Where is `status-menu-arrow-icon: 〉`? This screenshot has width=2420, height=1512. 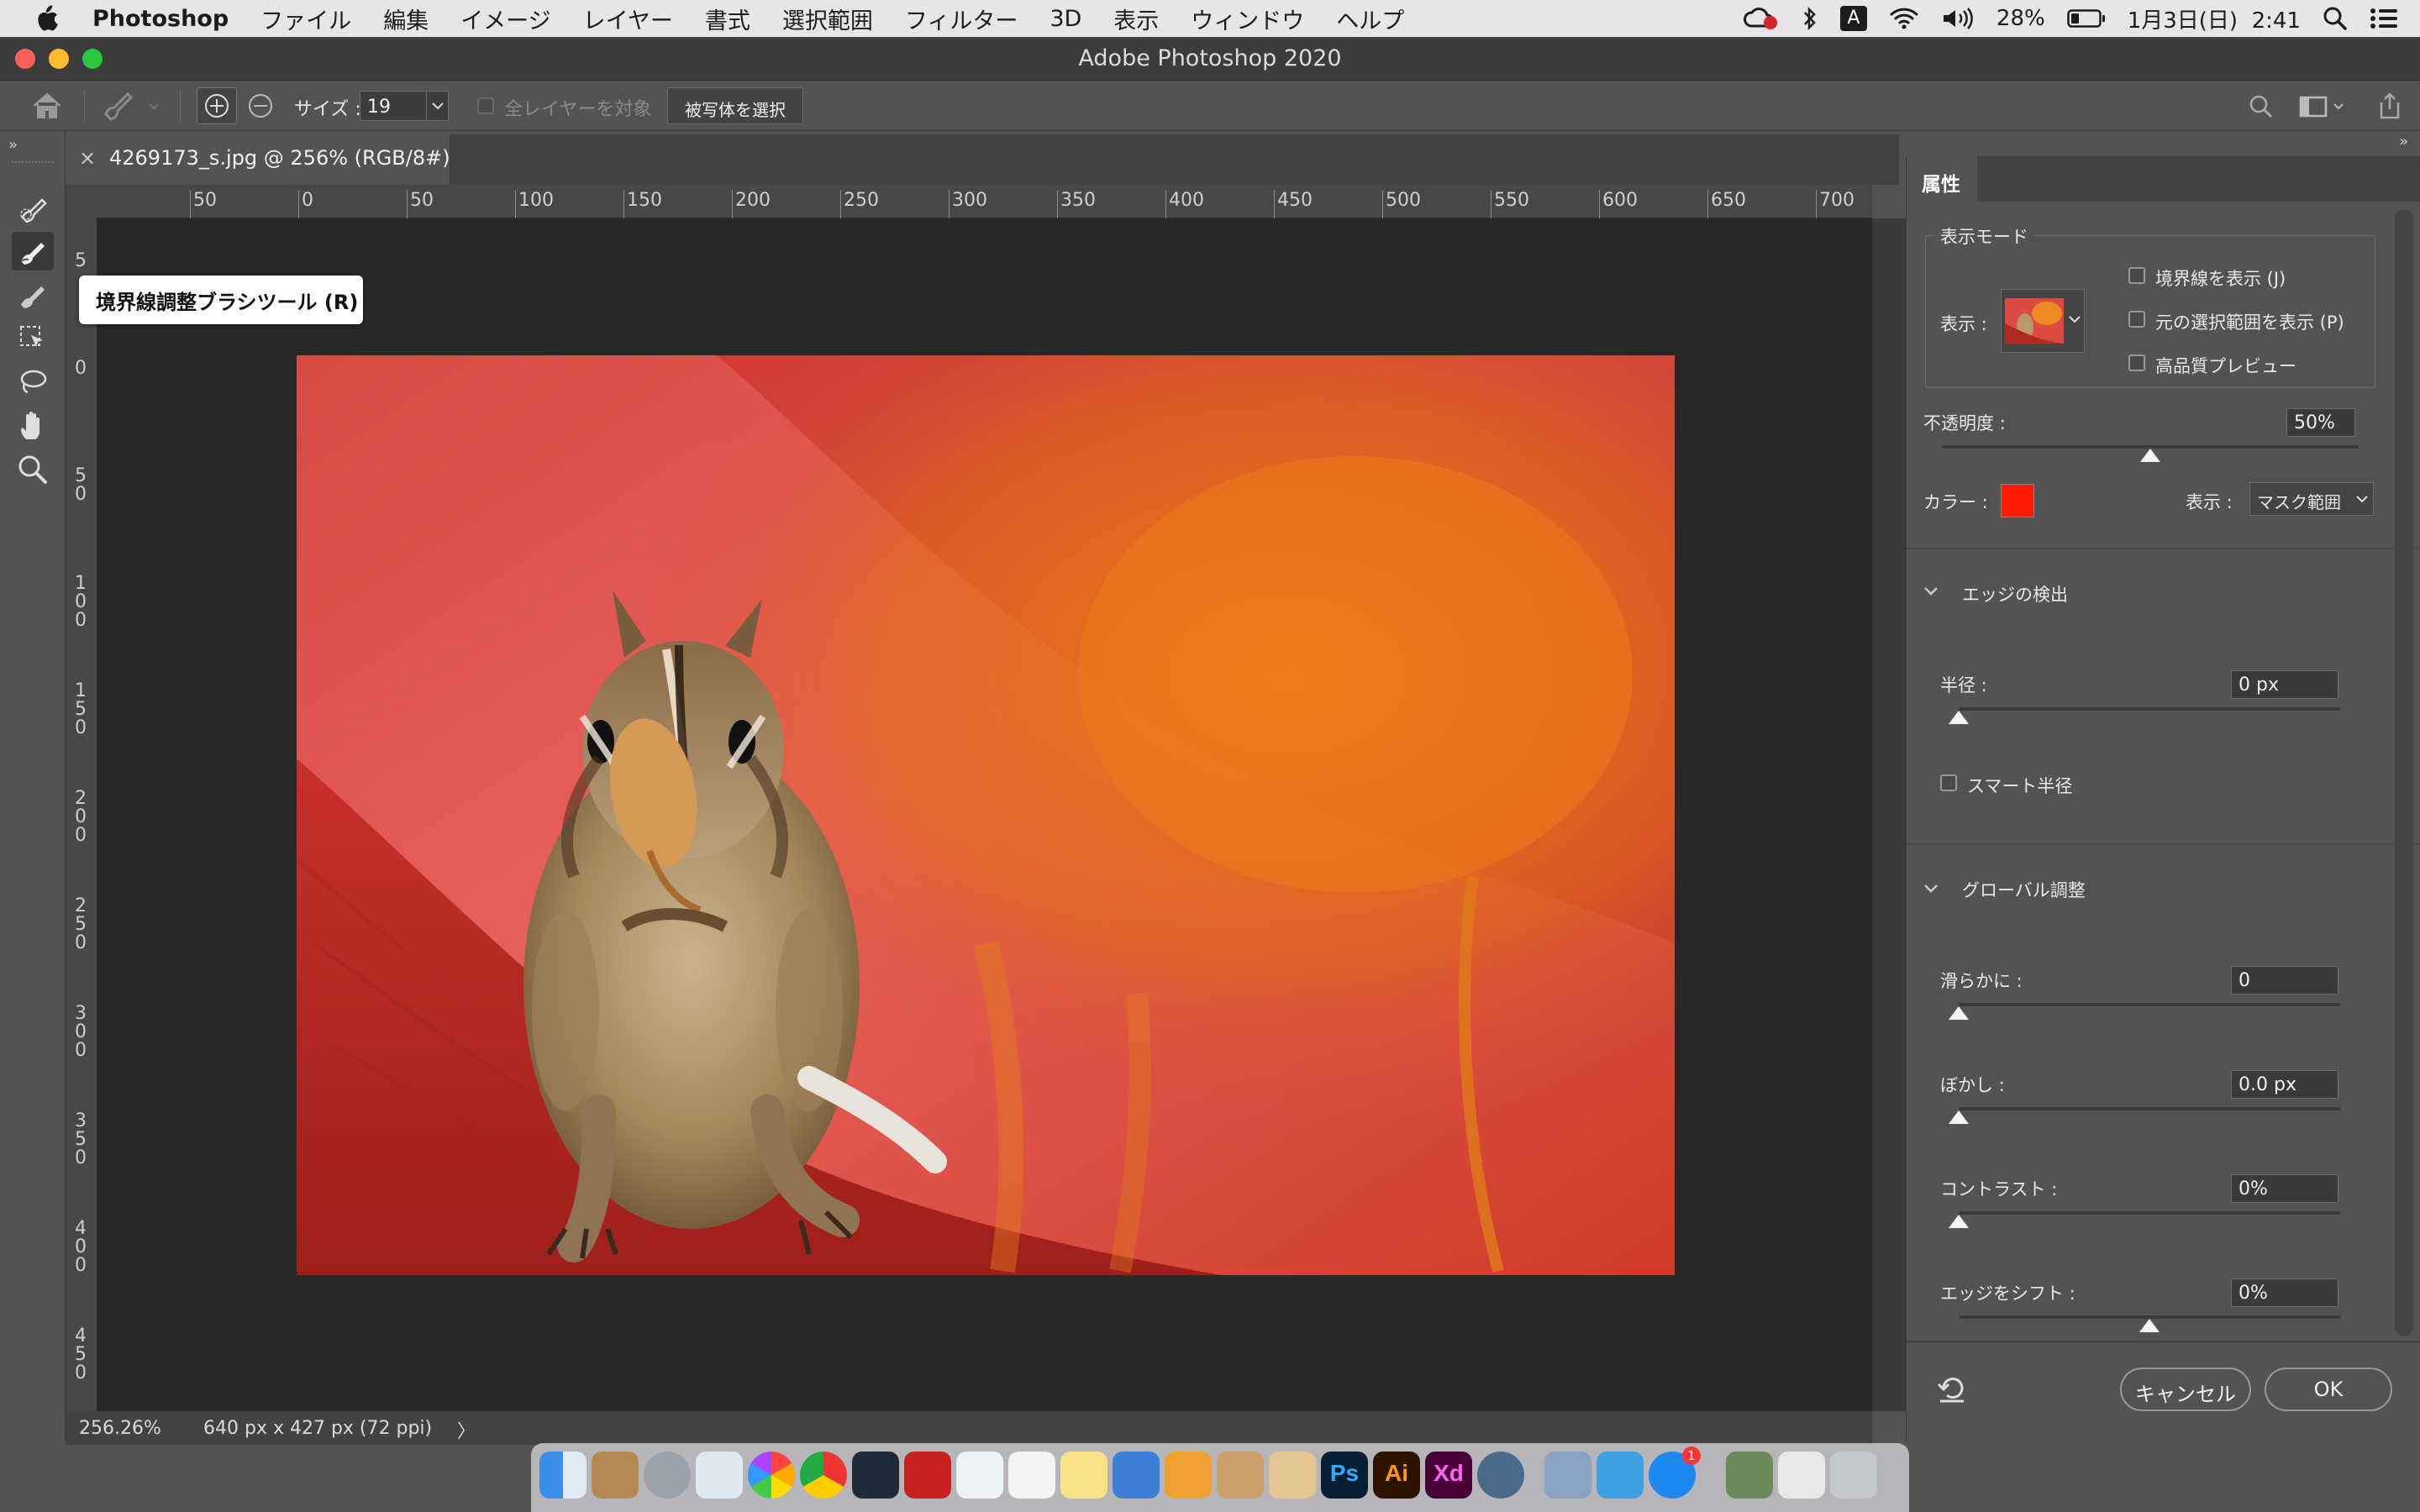 status-menu-arrow-icon: 〉 is located at coordinates (466, 1429).